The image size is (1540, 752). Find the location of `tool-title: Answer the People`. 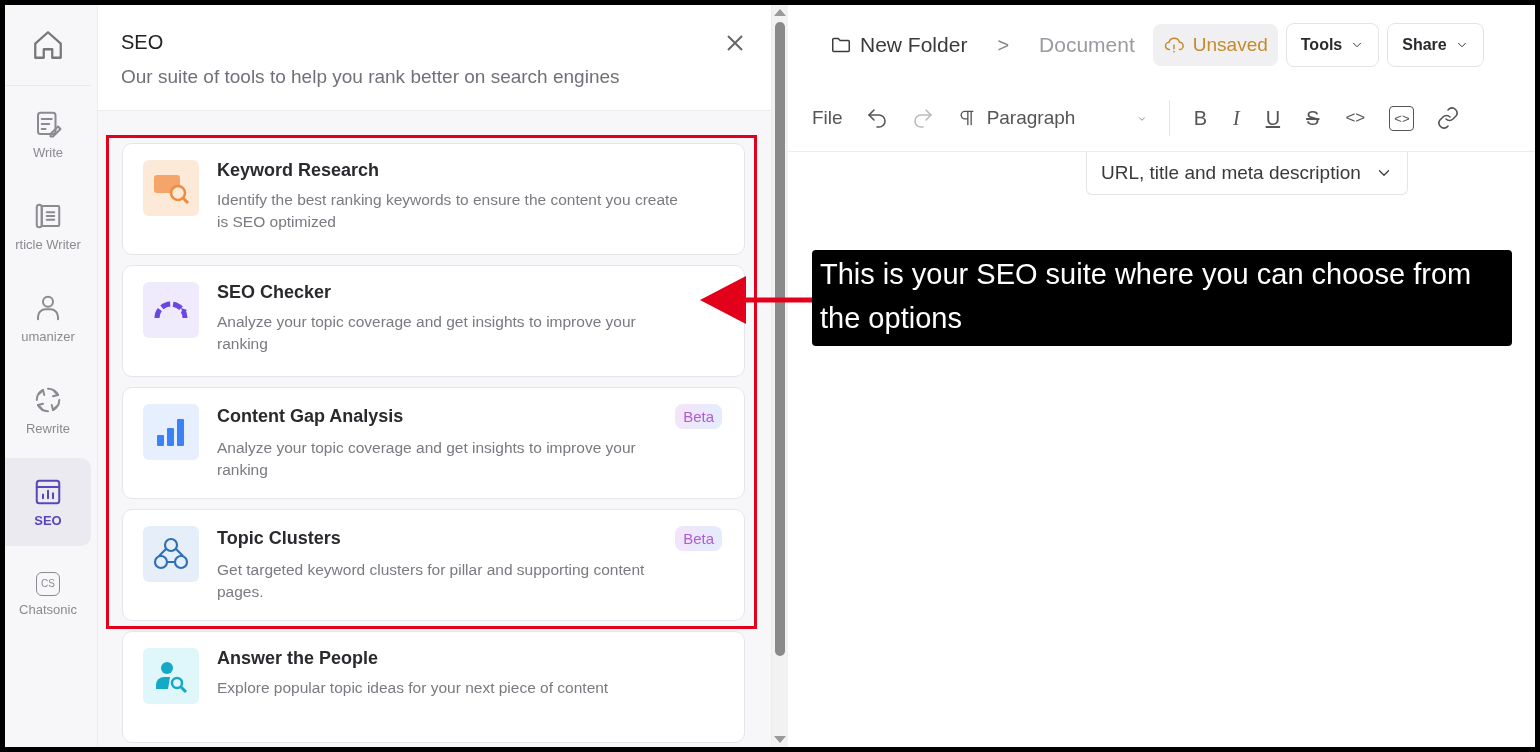

tool-title: Answer the People is located at coordinates (298, 658).